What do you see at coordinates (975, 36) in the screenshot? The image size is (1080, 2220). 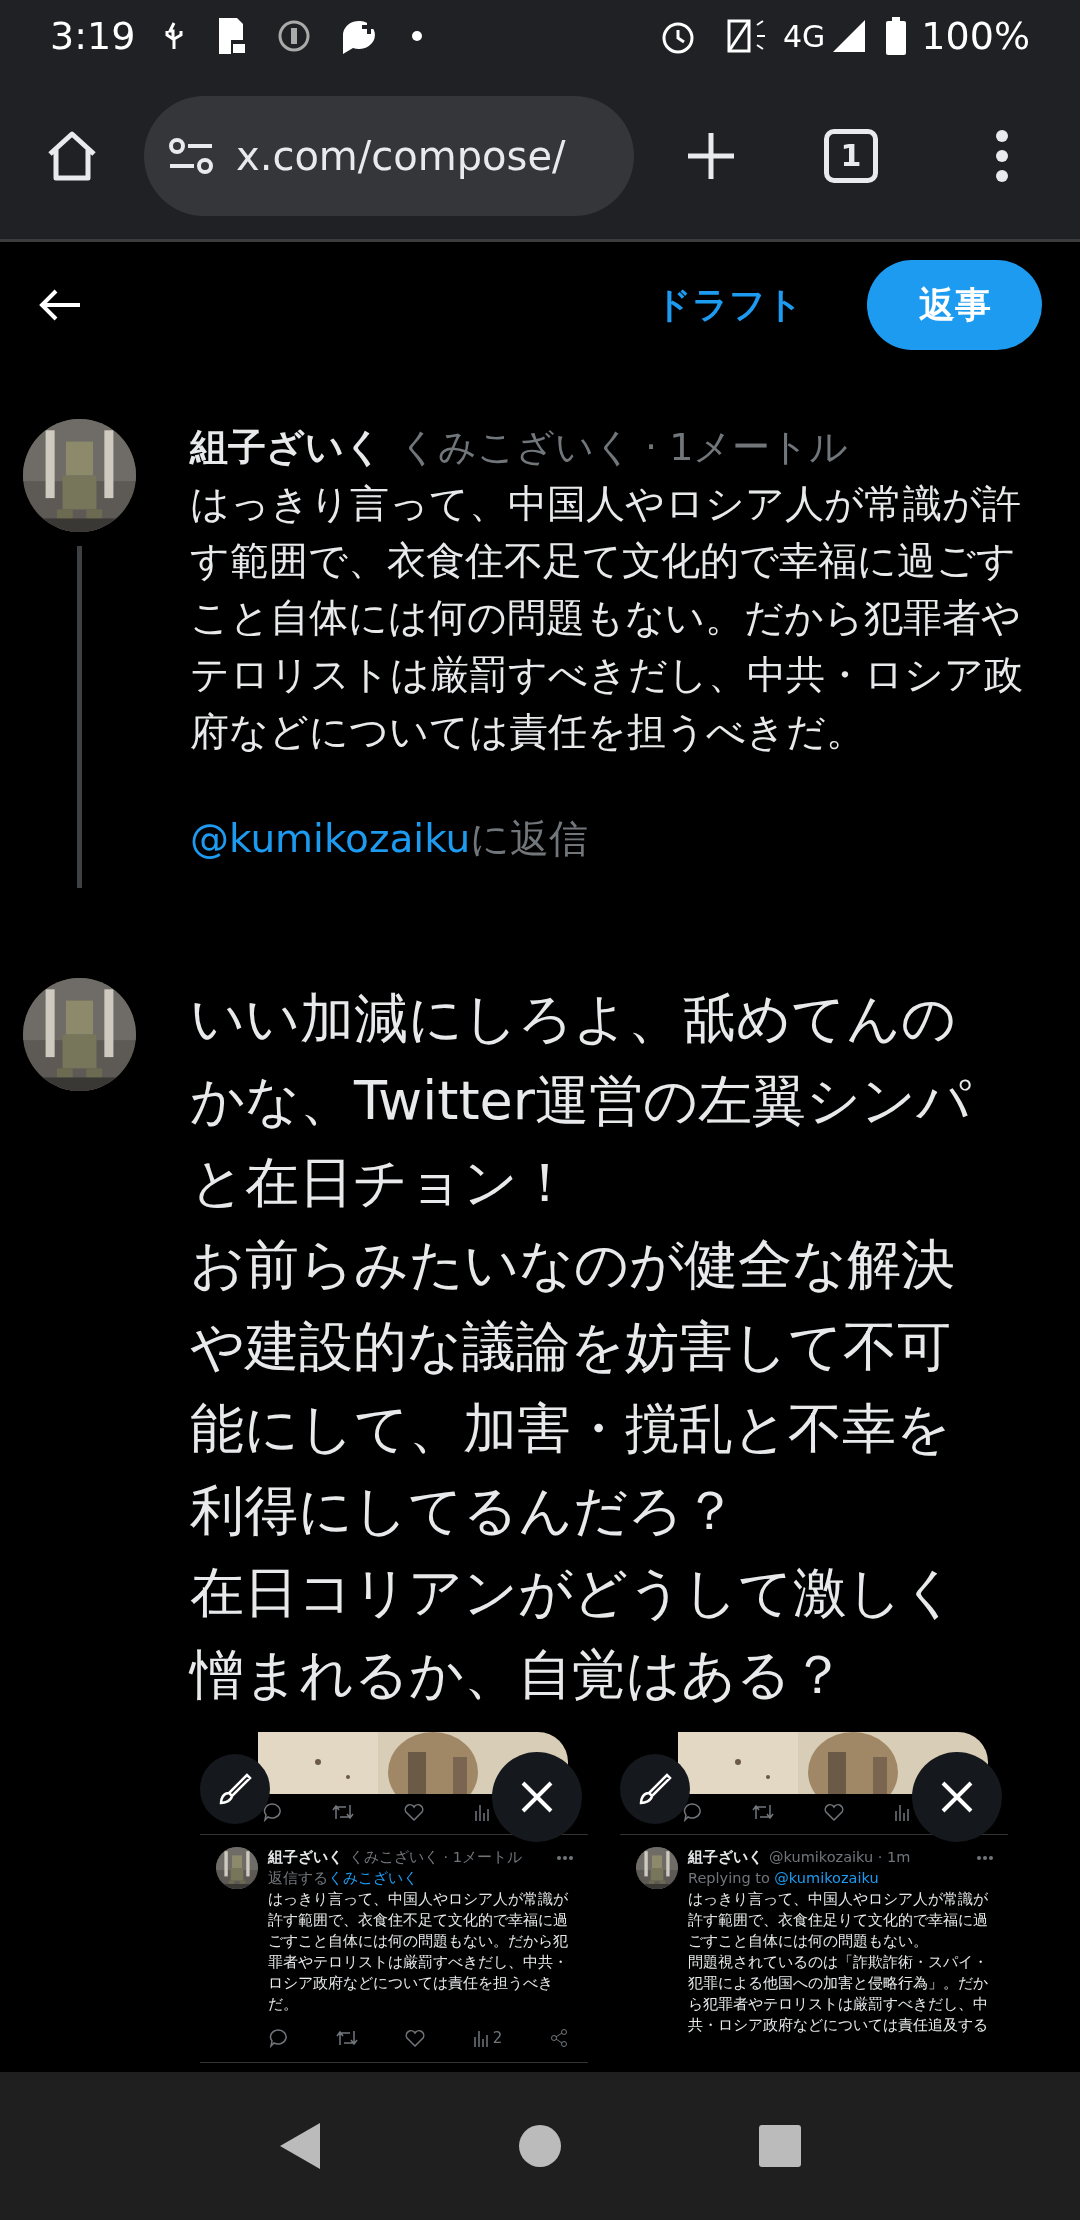 I see `battery-level: 100%` at bounding box center [975, 36].